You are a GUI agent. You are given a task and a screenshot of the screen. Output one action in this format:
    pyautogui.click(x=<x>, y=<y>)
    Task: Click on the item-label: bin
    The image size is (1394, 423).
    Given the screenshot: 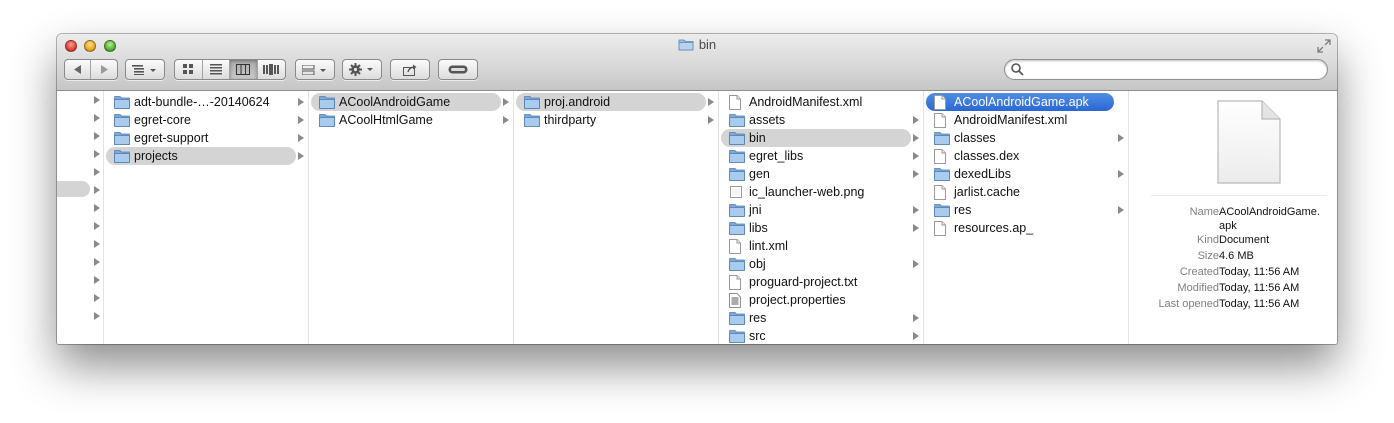 What is the action you would take?
    pyautogui.click(x=757, y=138)
    